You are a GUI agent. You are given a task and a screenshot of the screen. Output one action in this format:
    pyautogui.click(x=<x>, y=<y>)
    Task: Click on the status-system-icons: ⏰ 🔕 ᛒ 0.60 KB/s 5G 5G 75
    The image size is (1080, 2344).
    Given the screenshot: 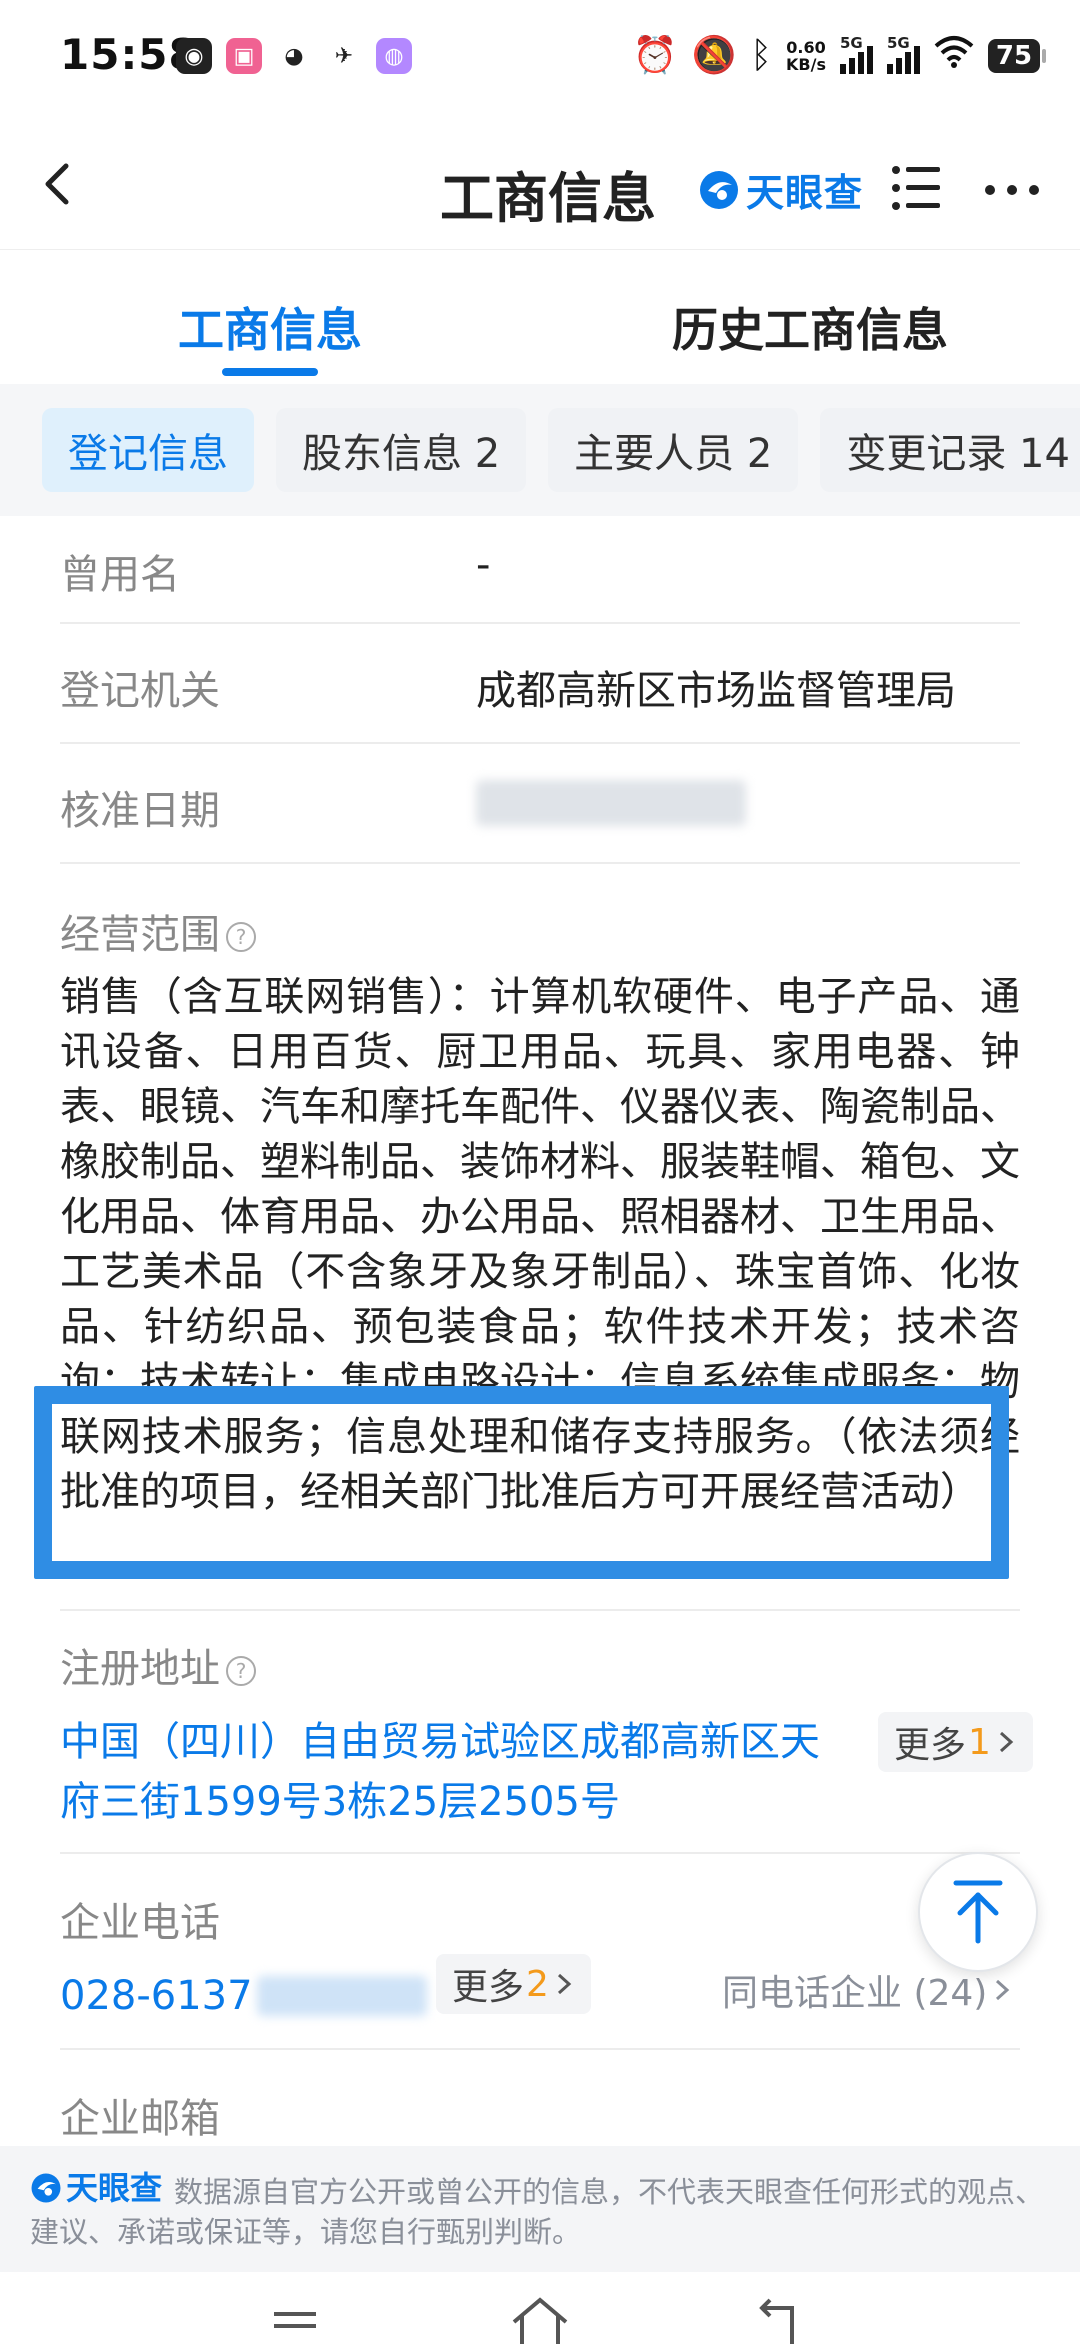 What is the action you would take?
    pyautogui.click(x=839, y=55)
    